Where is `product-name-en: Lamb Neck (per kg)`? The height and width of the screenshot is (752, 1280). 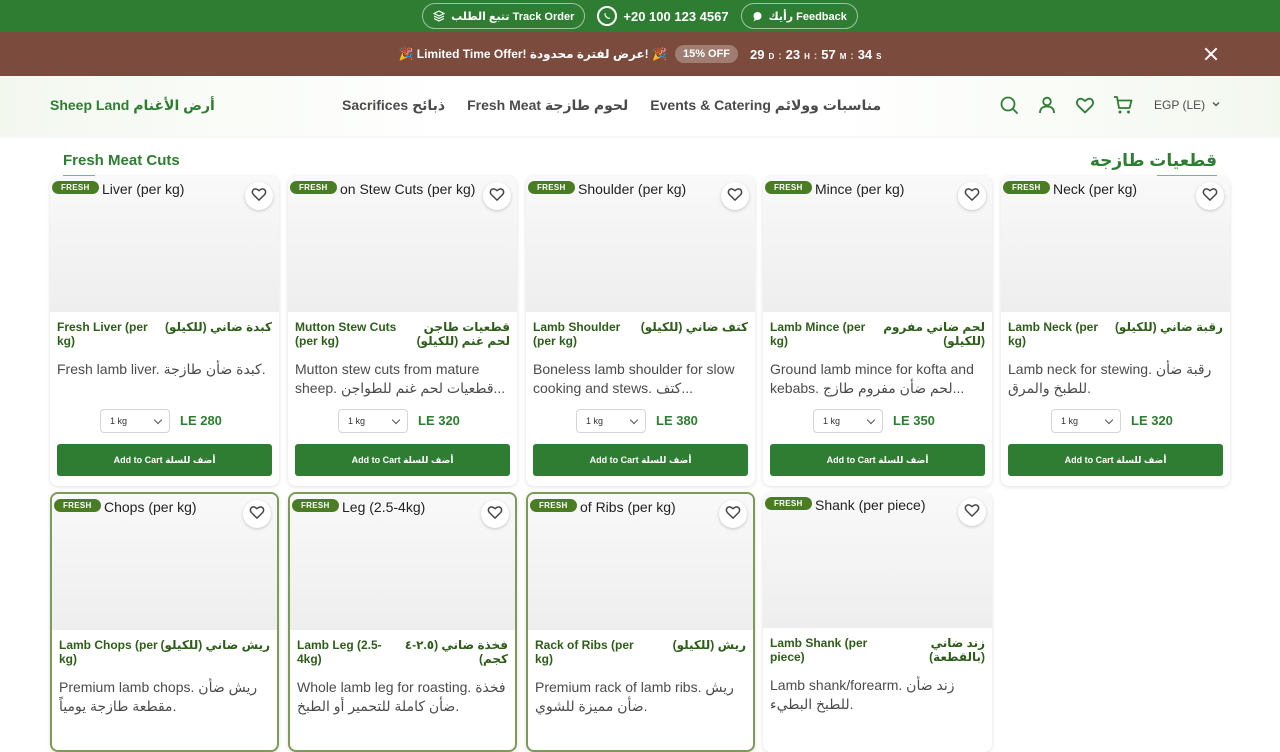
product-name-en: Lamb Neck (per kg) is located at coordinates (1053, 334).